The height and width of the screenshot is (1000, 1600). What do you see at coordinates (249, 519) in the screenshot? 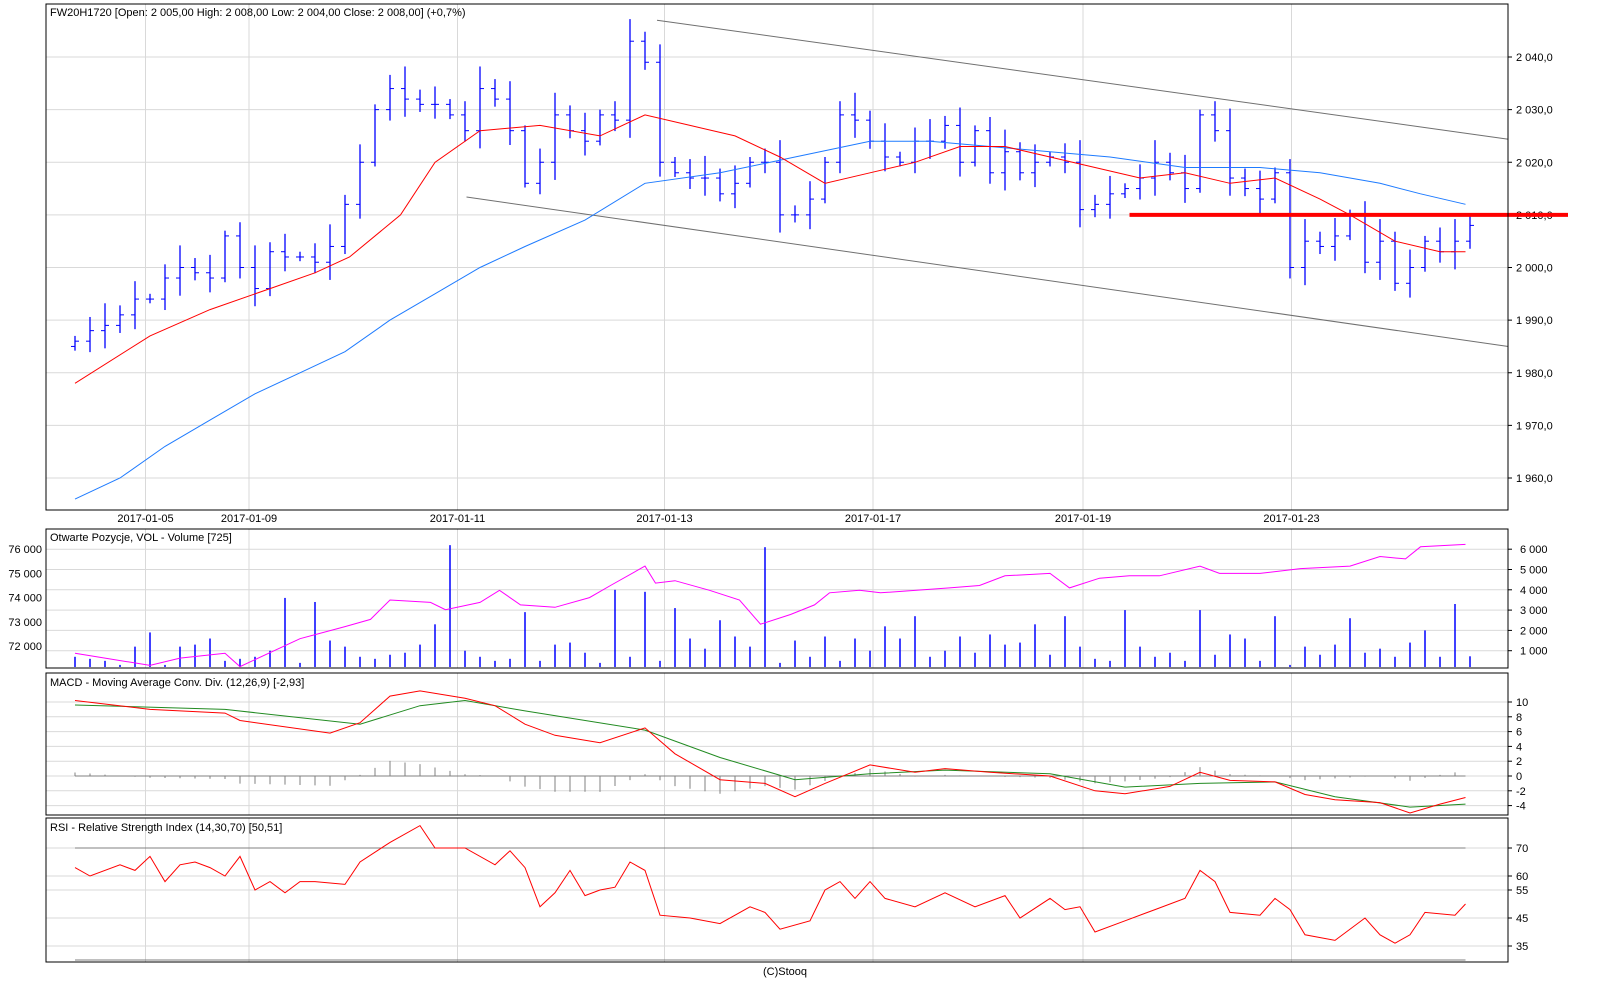
I see `date-tick-label: 2017-01-09` at bounding box center [249, 519].